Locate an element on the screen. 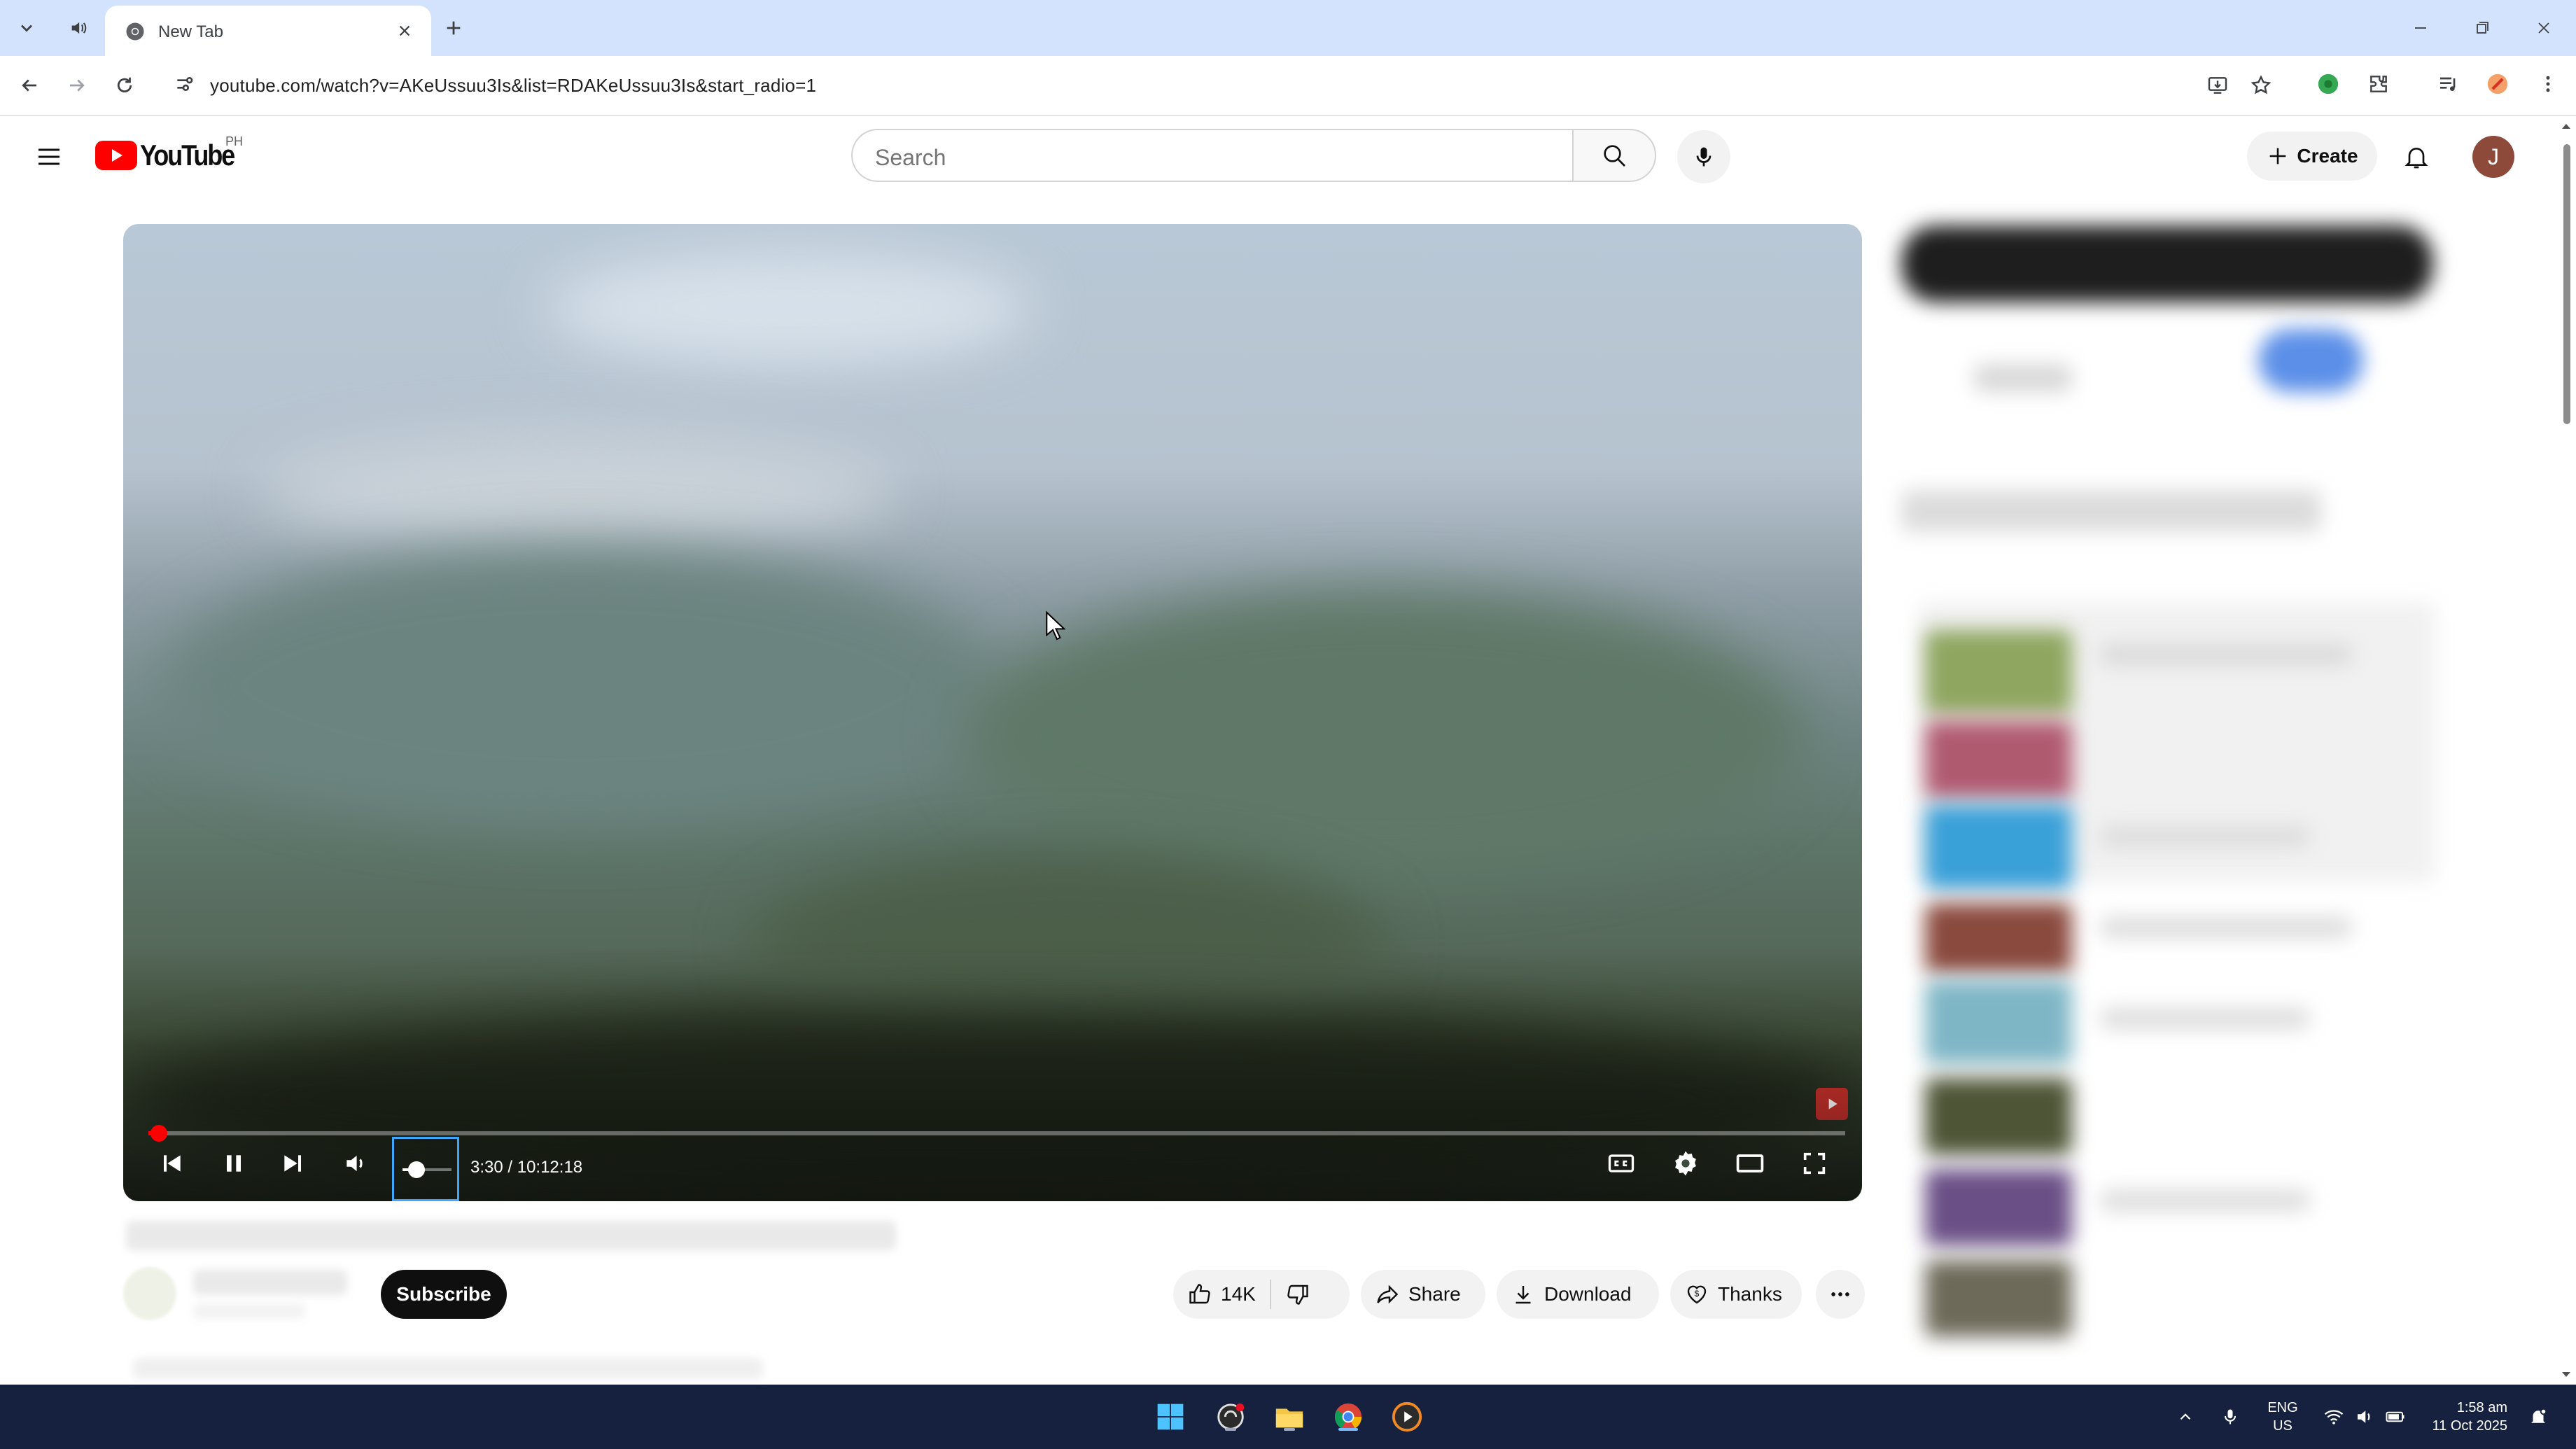  next-icon is located at coordinates (293, 1163).